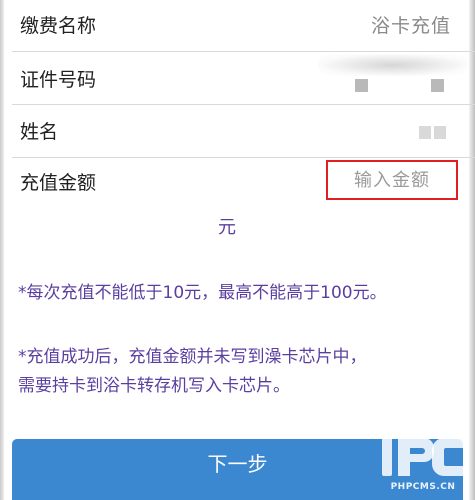 This screenshot has width=475, height=500. I want to click on success-note-line2: 需要持卡到浴卡转存机写入卡芯片。, so click(154, 386).